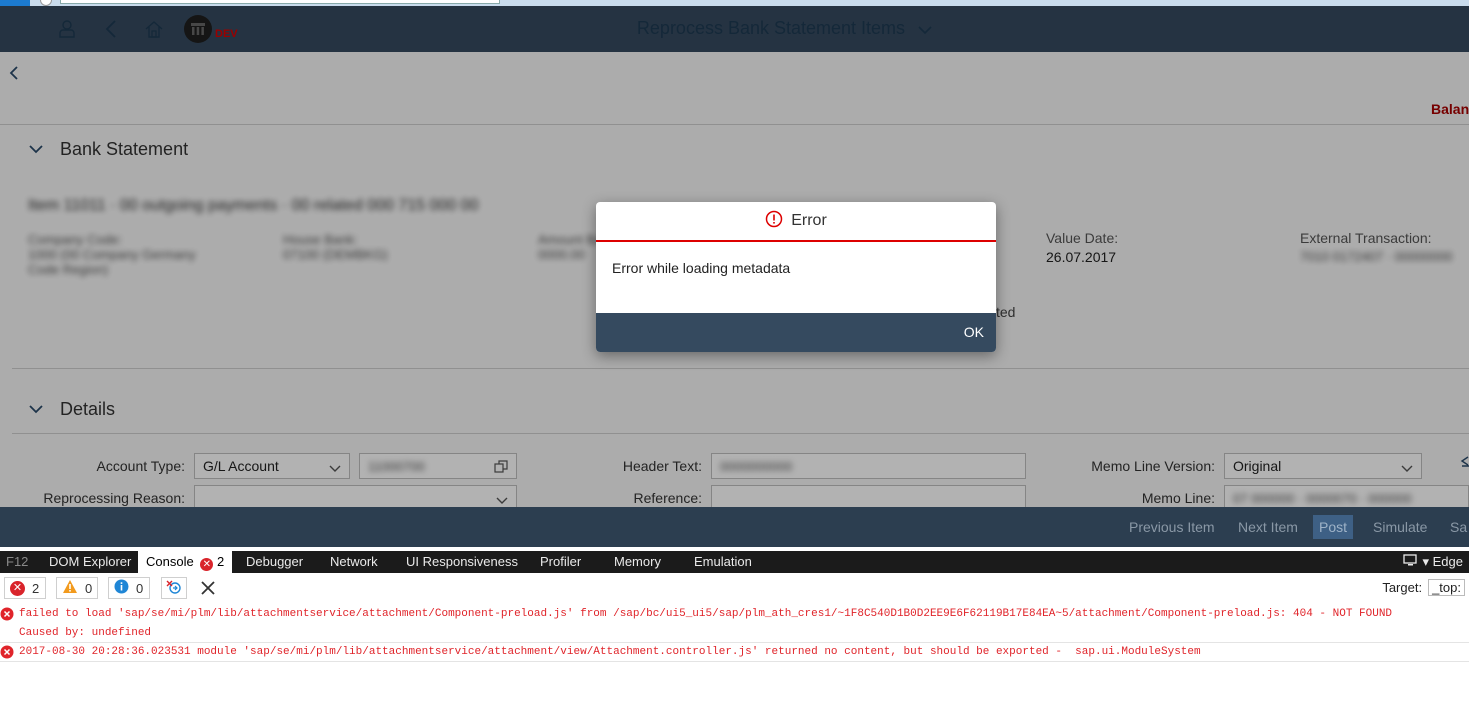 The height and width of the screenshot is (725, 1469). I want to click on filter-warnings-button: 0, so click(77, 588).